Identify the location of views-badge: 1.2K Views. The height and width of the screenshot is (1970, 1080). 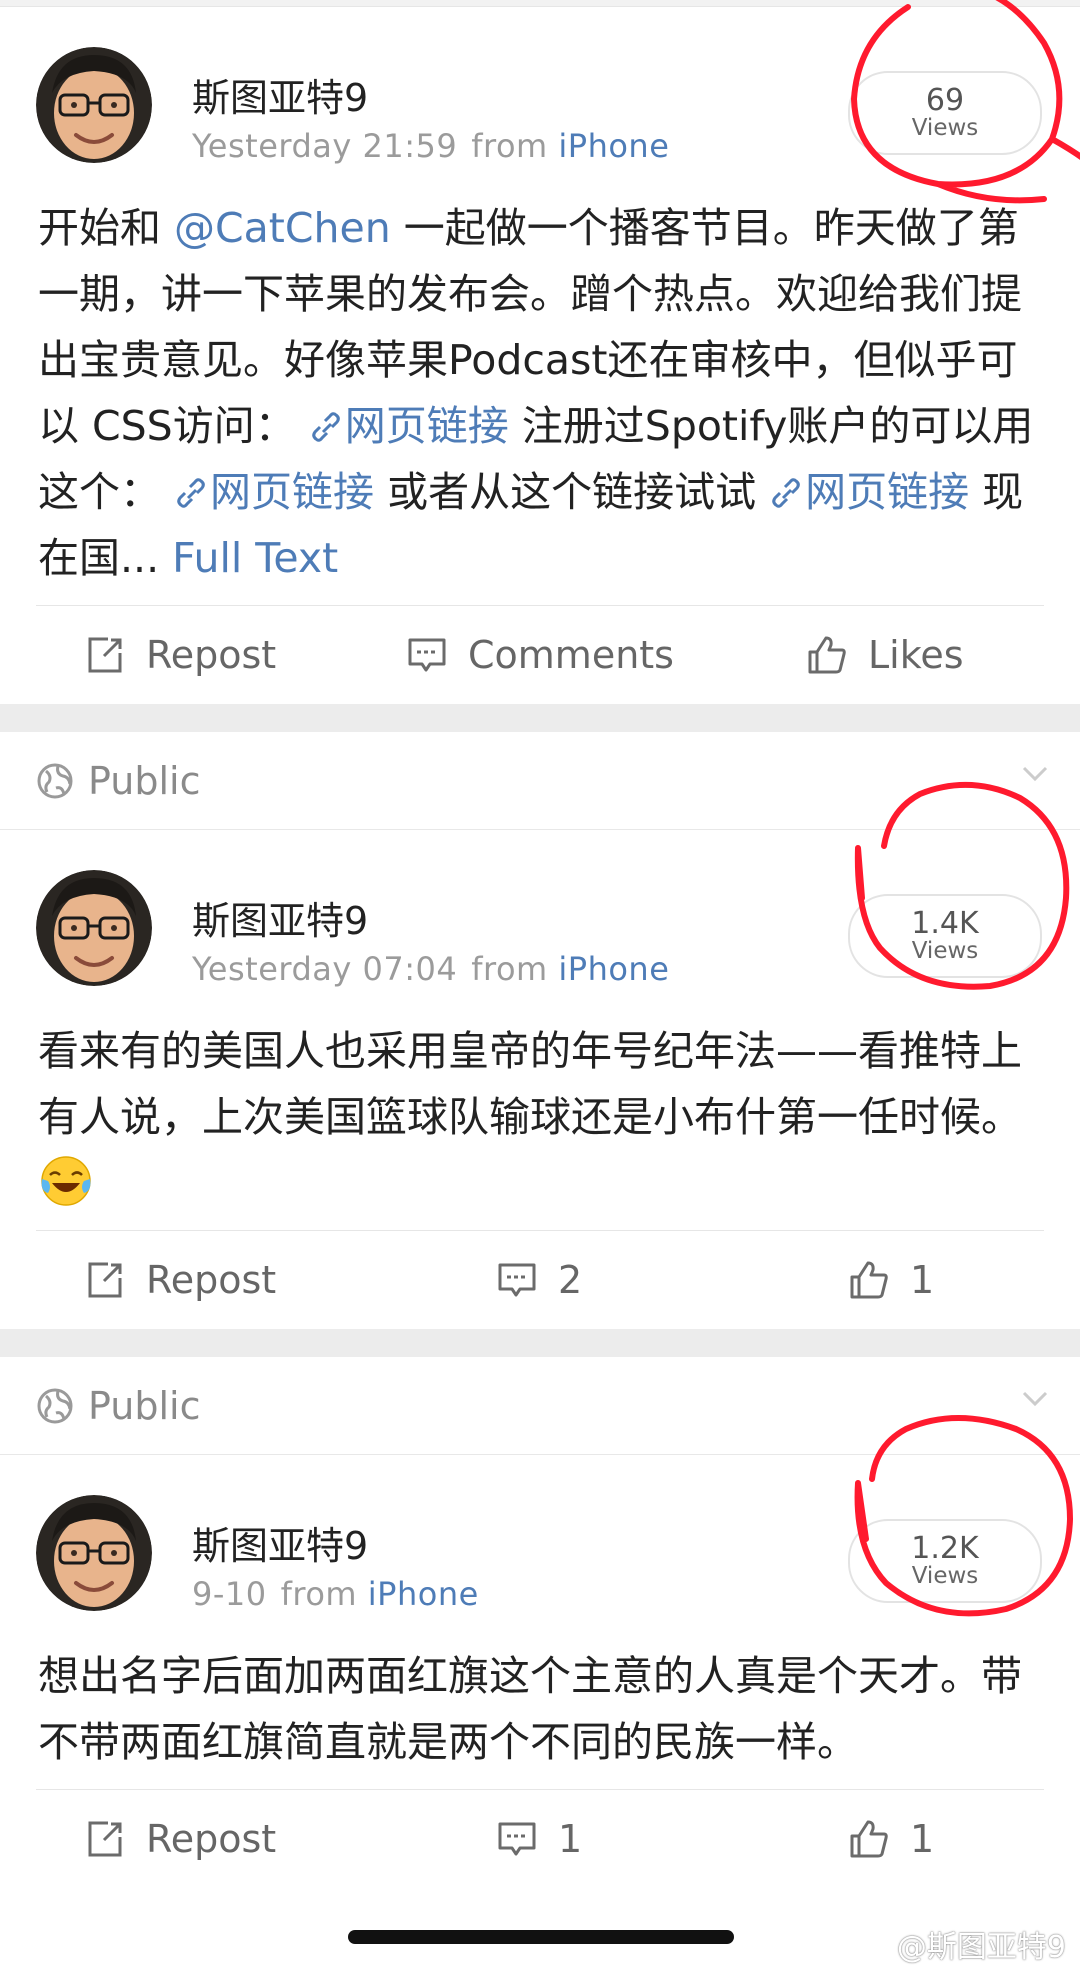
(945, 1561).